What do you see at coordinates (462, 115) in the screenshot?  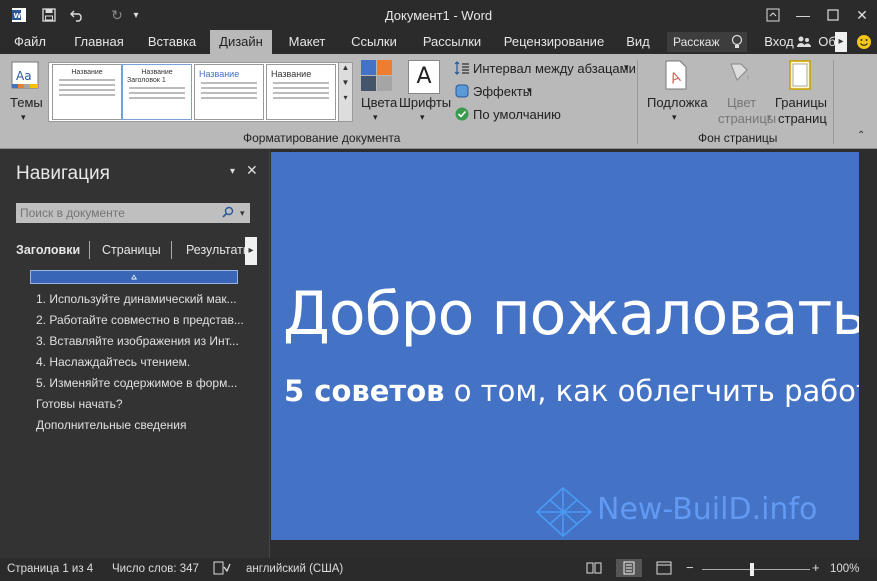 I see `checkmark-icon` at bounding box center [462, 115].